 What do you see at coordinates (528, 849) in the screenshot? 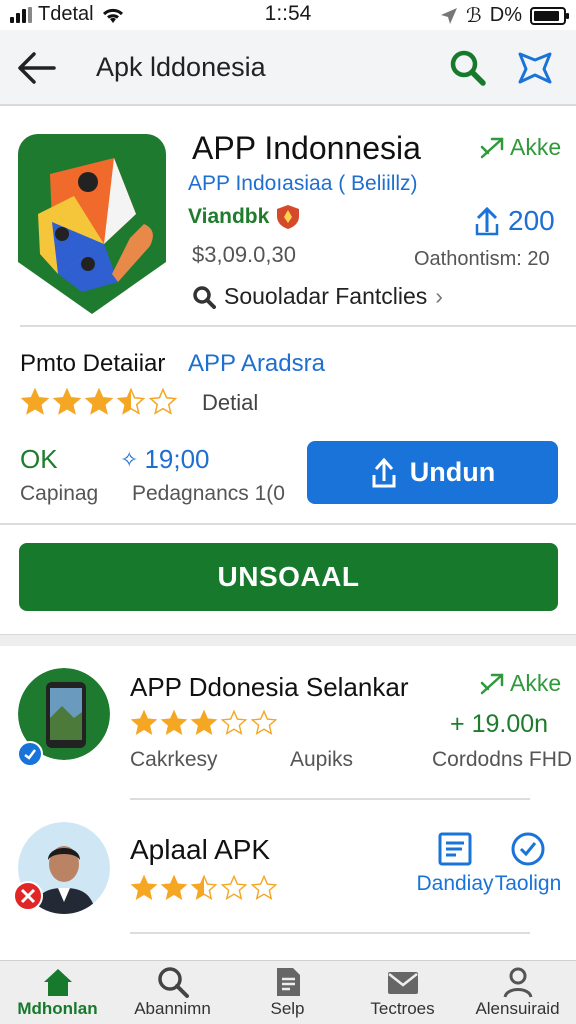
I see `check-circle-icon` at bounding box center [528, 849].